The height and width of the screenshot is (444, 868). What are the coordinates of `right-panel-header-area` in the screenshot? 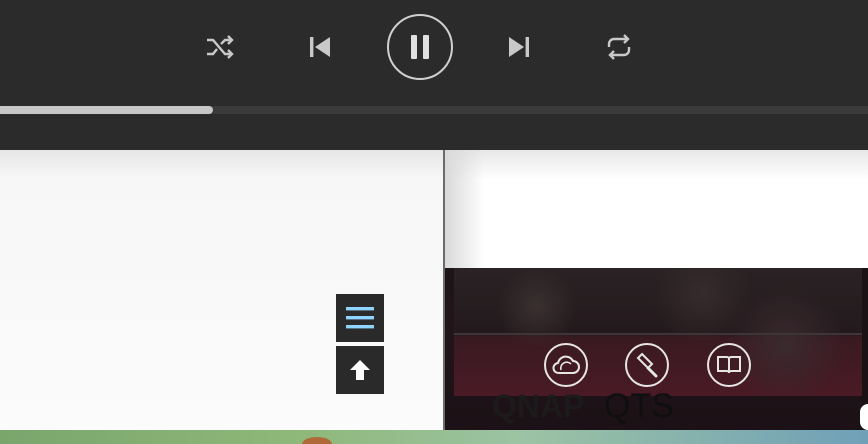 It's located at (656, 209).